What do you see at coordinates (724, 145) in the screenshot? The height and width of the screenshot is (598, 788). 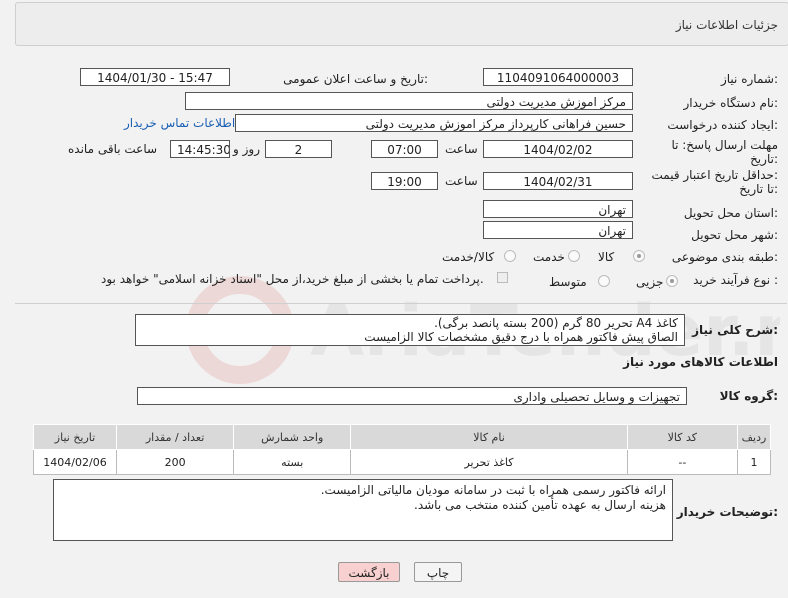 I see `deadline-label: مهلت ارسال پاسخ: تا` at bounding box center [724, 145].